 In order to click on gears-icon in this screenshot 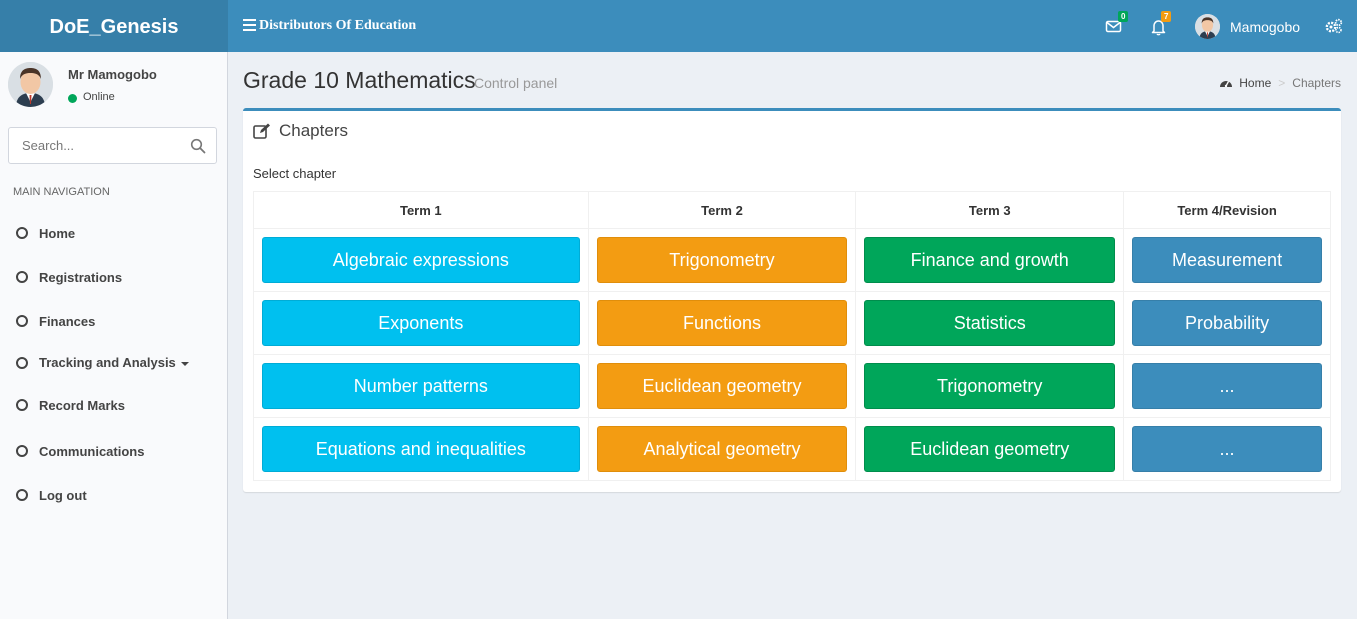, I will do `click(1334, 26)`.